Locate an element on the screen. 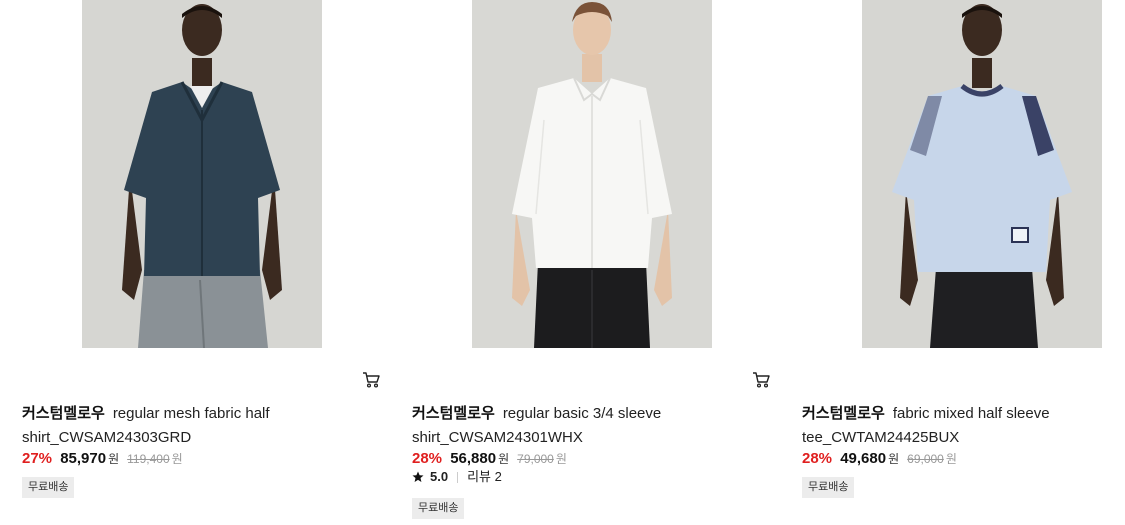 Image resolution: width=1125 pixels, height=525 pixels. price-row: 28% 49,680 원 69,000 원 is located at coordinates (879, 459).